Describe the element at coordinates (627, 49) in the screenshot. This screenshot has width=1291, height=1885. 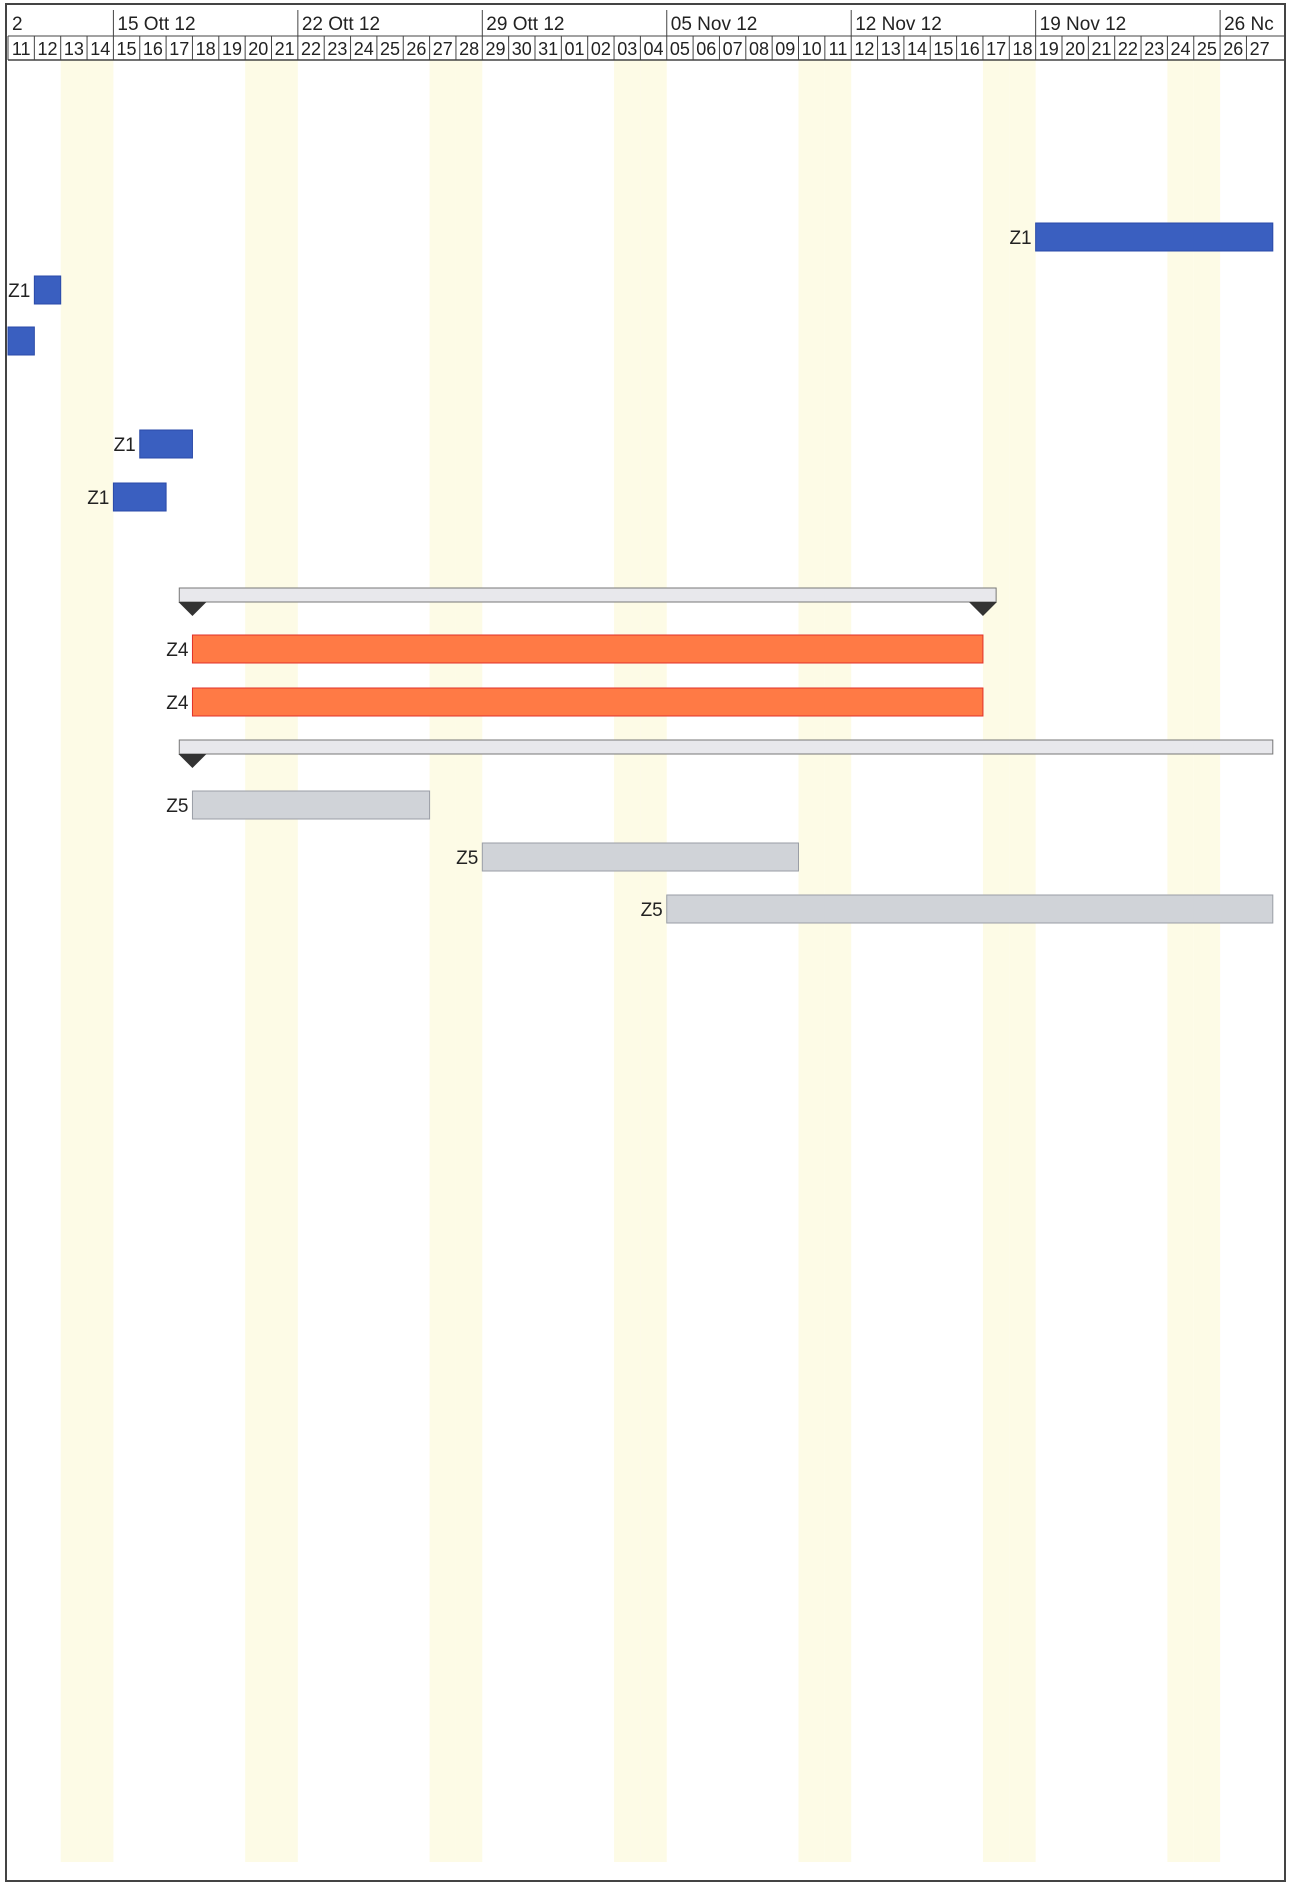
I see `day-tick-label: 03` at that location.